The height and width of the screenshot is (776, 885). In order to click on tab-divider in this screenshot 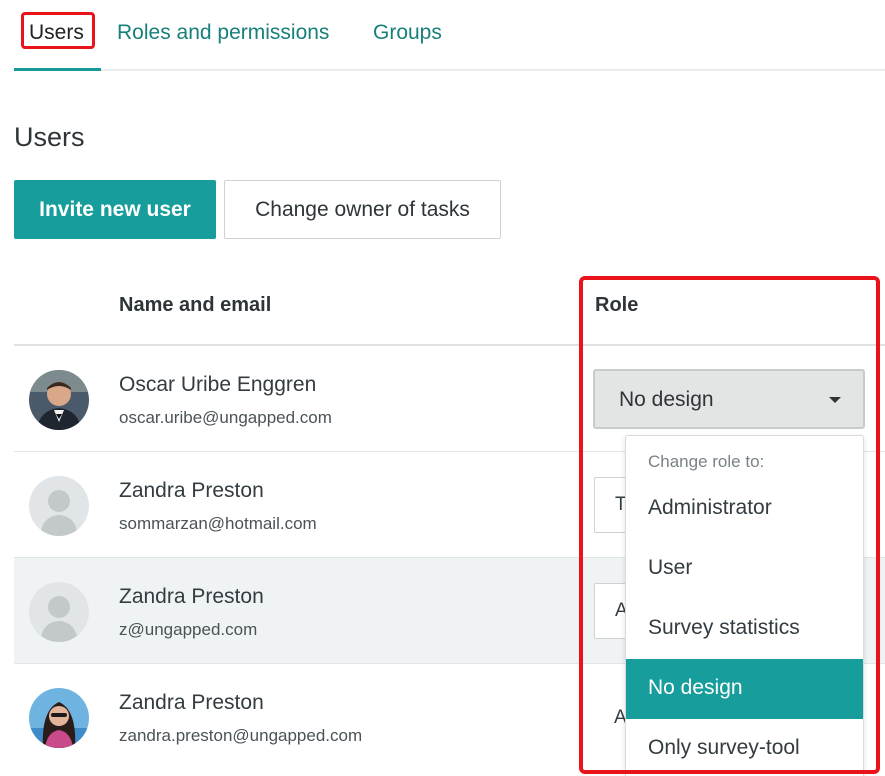, I will do `click(493, 70)`.